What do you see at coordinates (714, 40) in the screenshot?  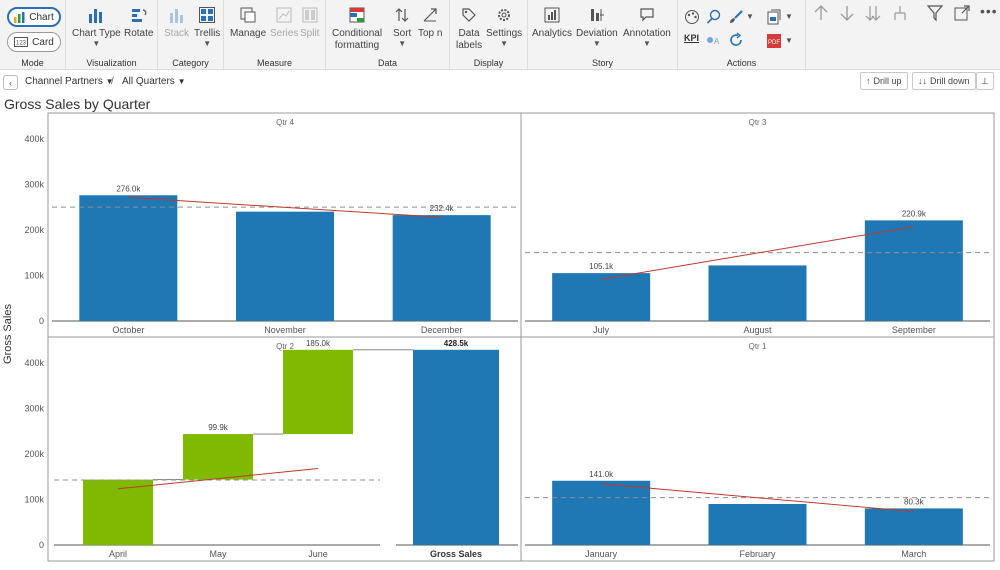 I see `format-icon: A` at bounding box center [714, 40].